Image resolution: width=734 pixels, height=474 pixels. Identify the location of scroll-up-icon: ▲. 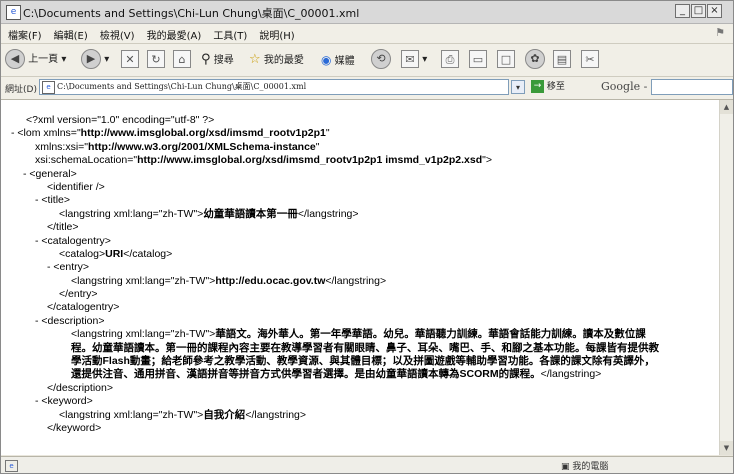
(726, 107).